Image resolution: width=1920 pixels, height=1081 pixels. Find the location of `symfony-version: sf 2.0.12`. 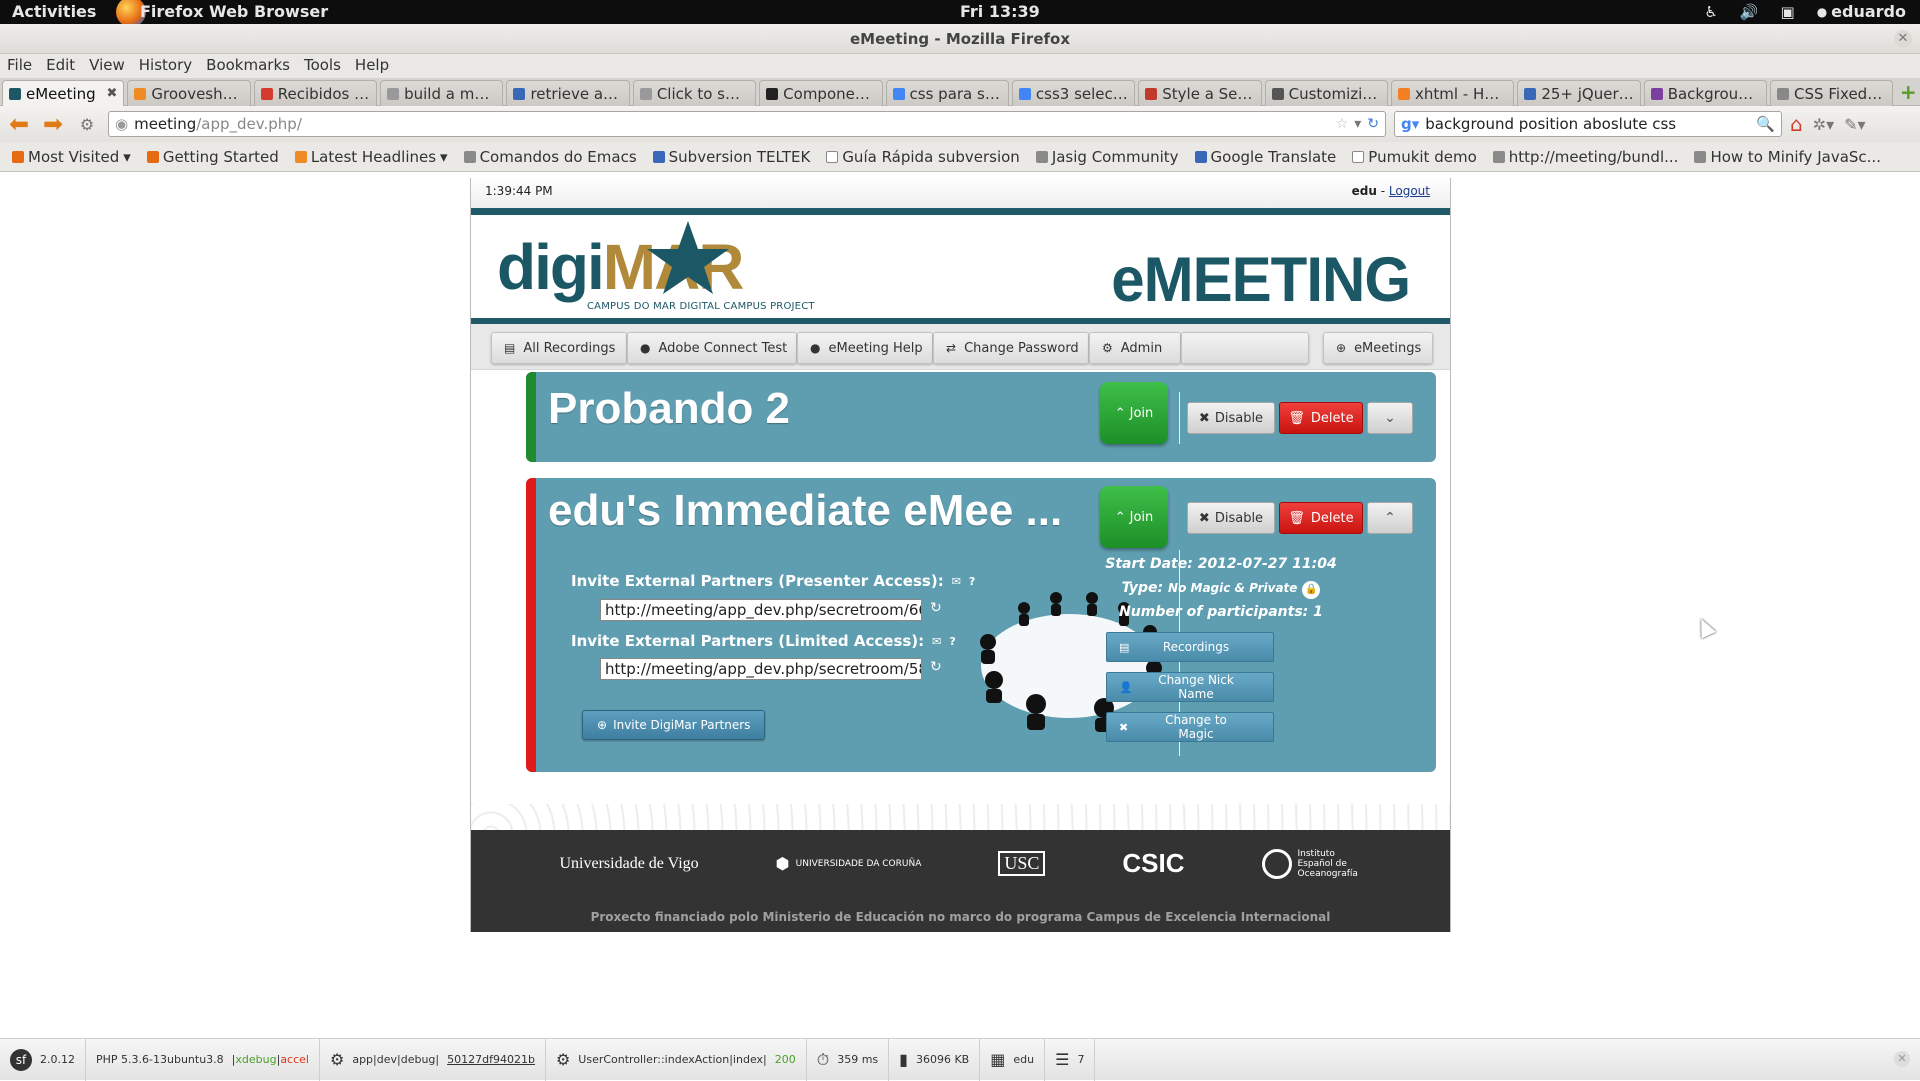

symfony-version: sf 2.0.12 is located at coordinates (43, 1059).